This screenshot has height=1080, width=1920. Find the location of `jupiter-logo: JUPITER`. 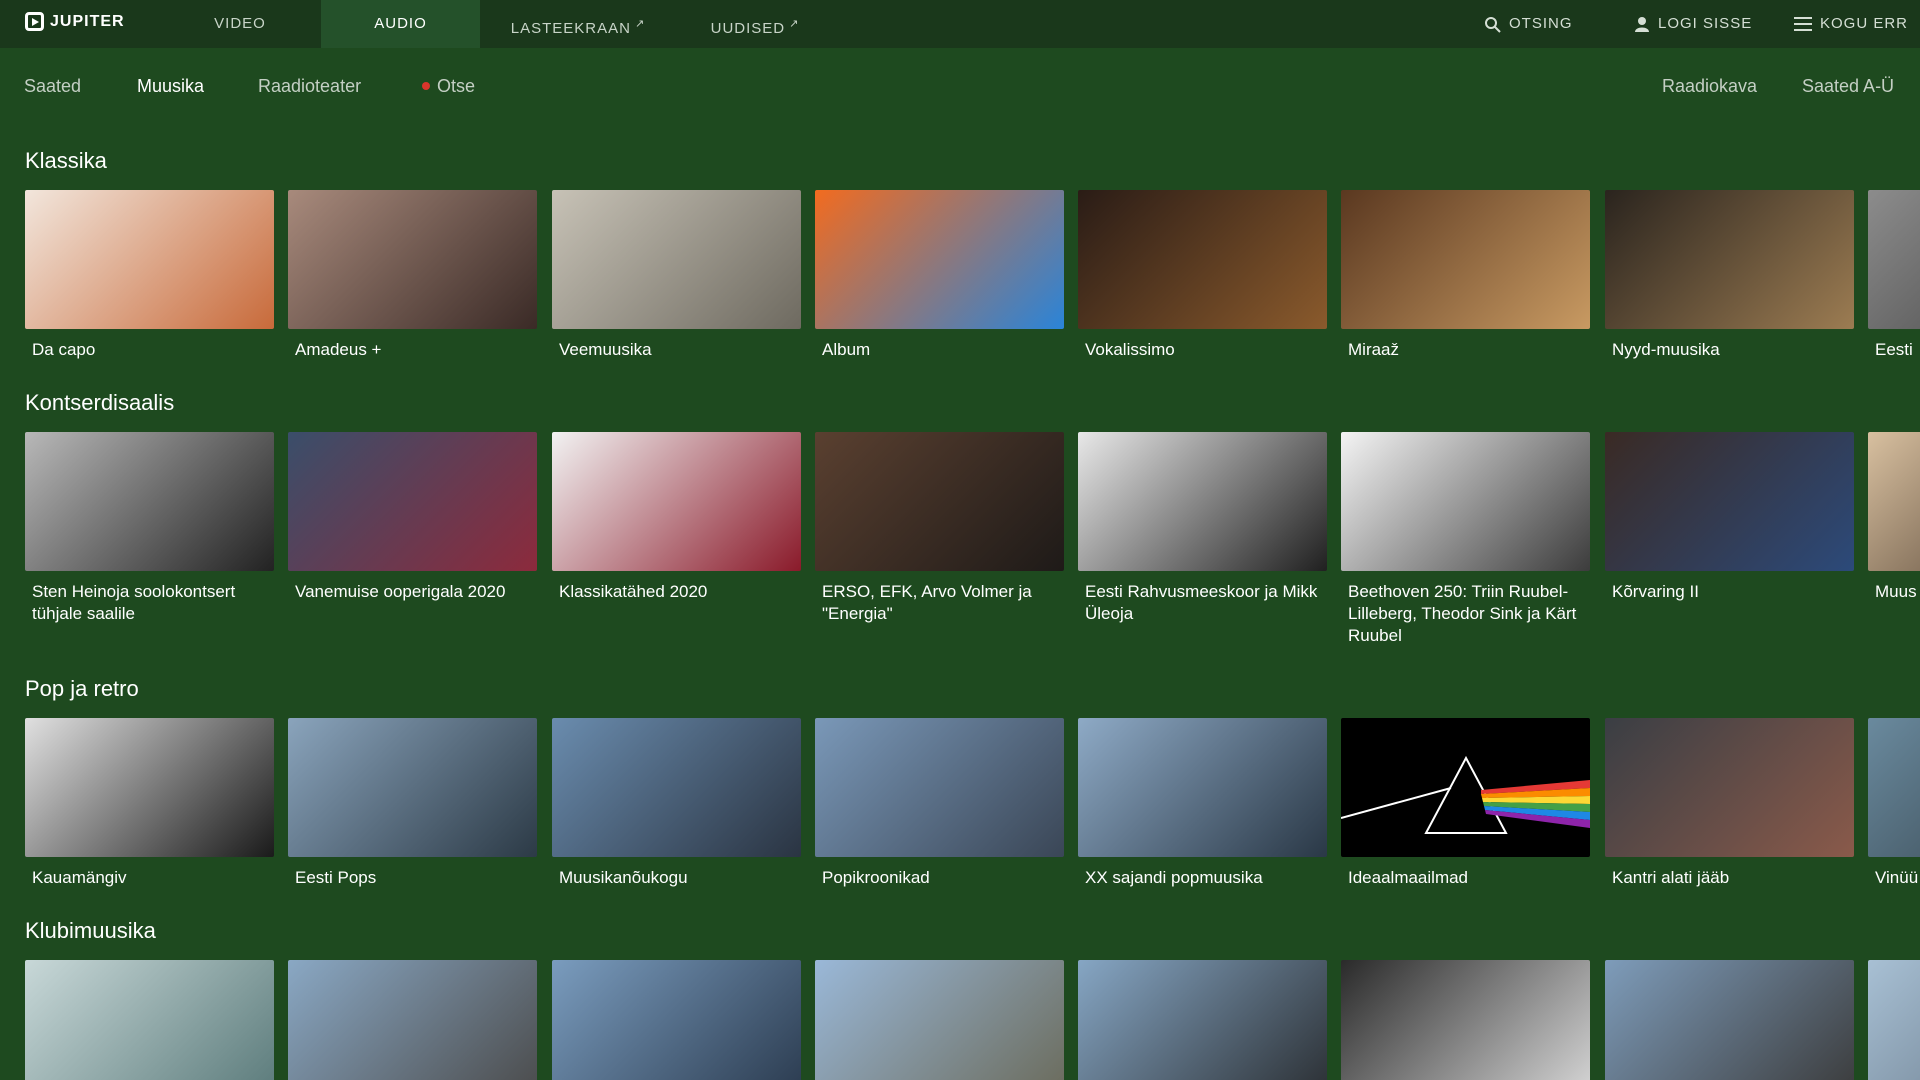

jupiter-logo: JUPITER is located at coordinates (75, 21).